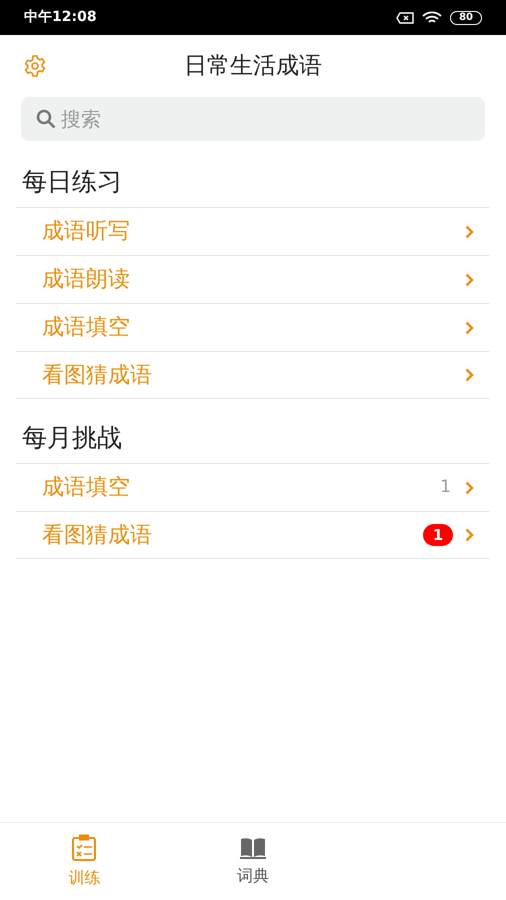  What do you see at coordinates (84, 848) in the screenshot?
I see `clipboard-icon` at bounding box center [84, 848].